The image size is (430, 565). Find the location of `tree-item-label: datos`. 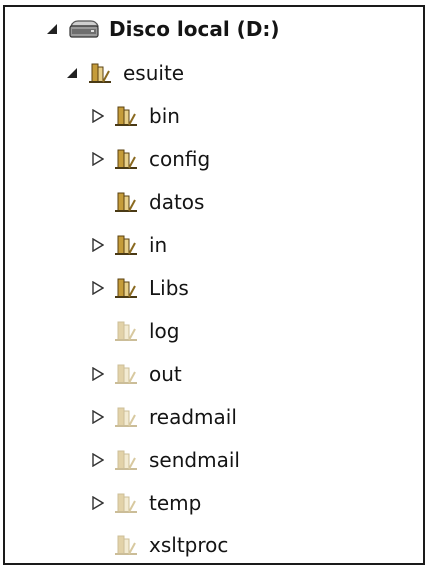

tree-item-label: datos is located at coordinates (177, 202).